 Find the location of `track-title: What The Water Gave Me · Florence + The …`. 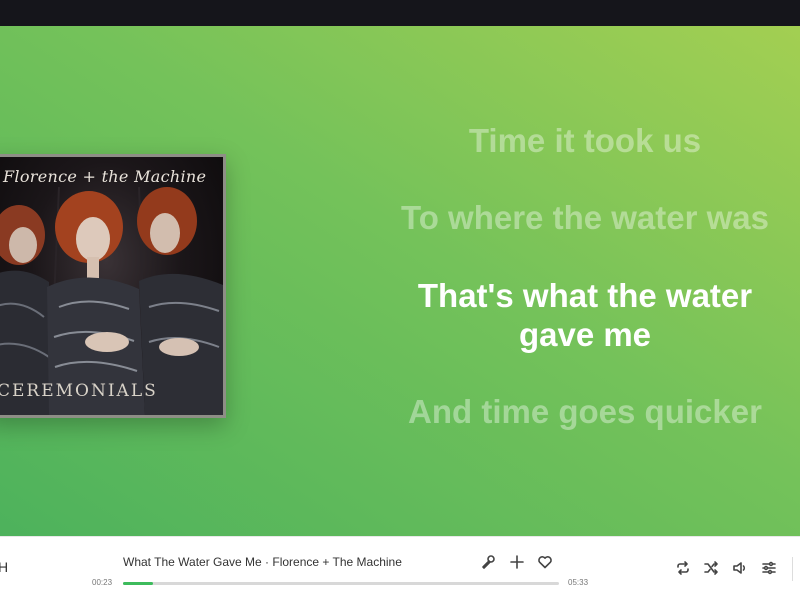

track-title: What The Water Gave Me · Florence + The … is located at coordinates (262, 562).